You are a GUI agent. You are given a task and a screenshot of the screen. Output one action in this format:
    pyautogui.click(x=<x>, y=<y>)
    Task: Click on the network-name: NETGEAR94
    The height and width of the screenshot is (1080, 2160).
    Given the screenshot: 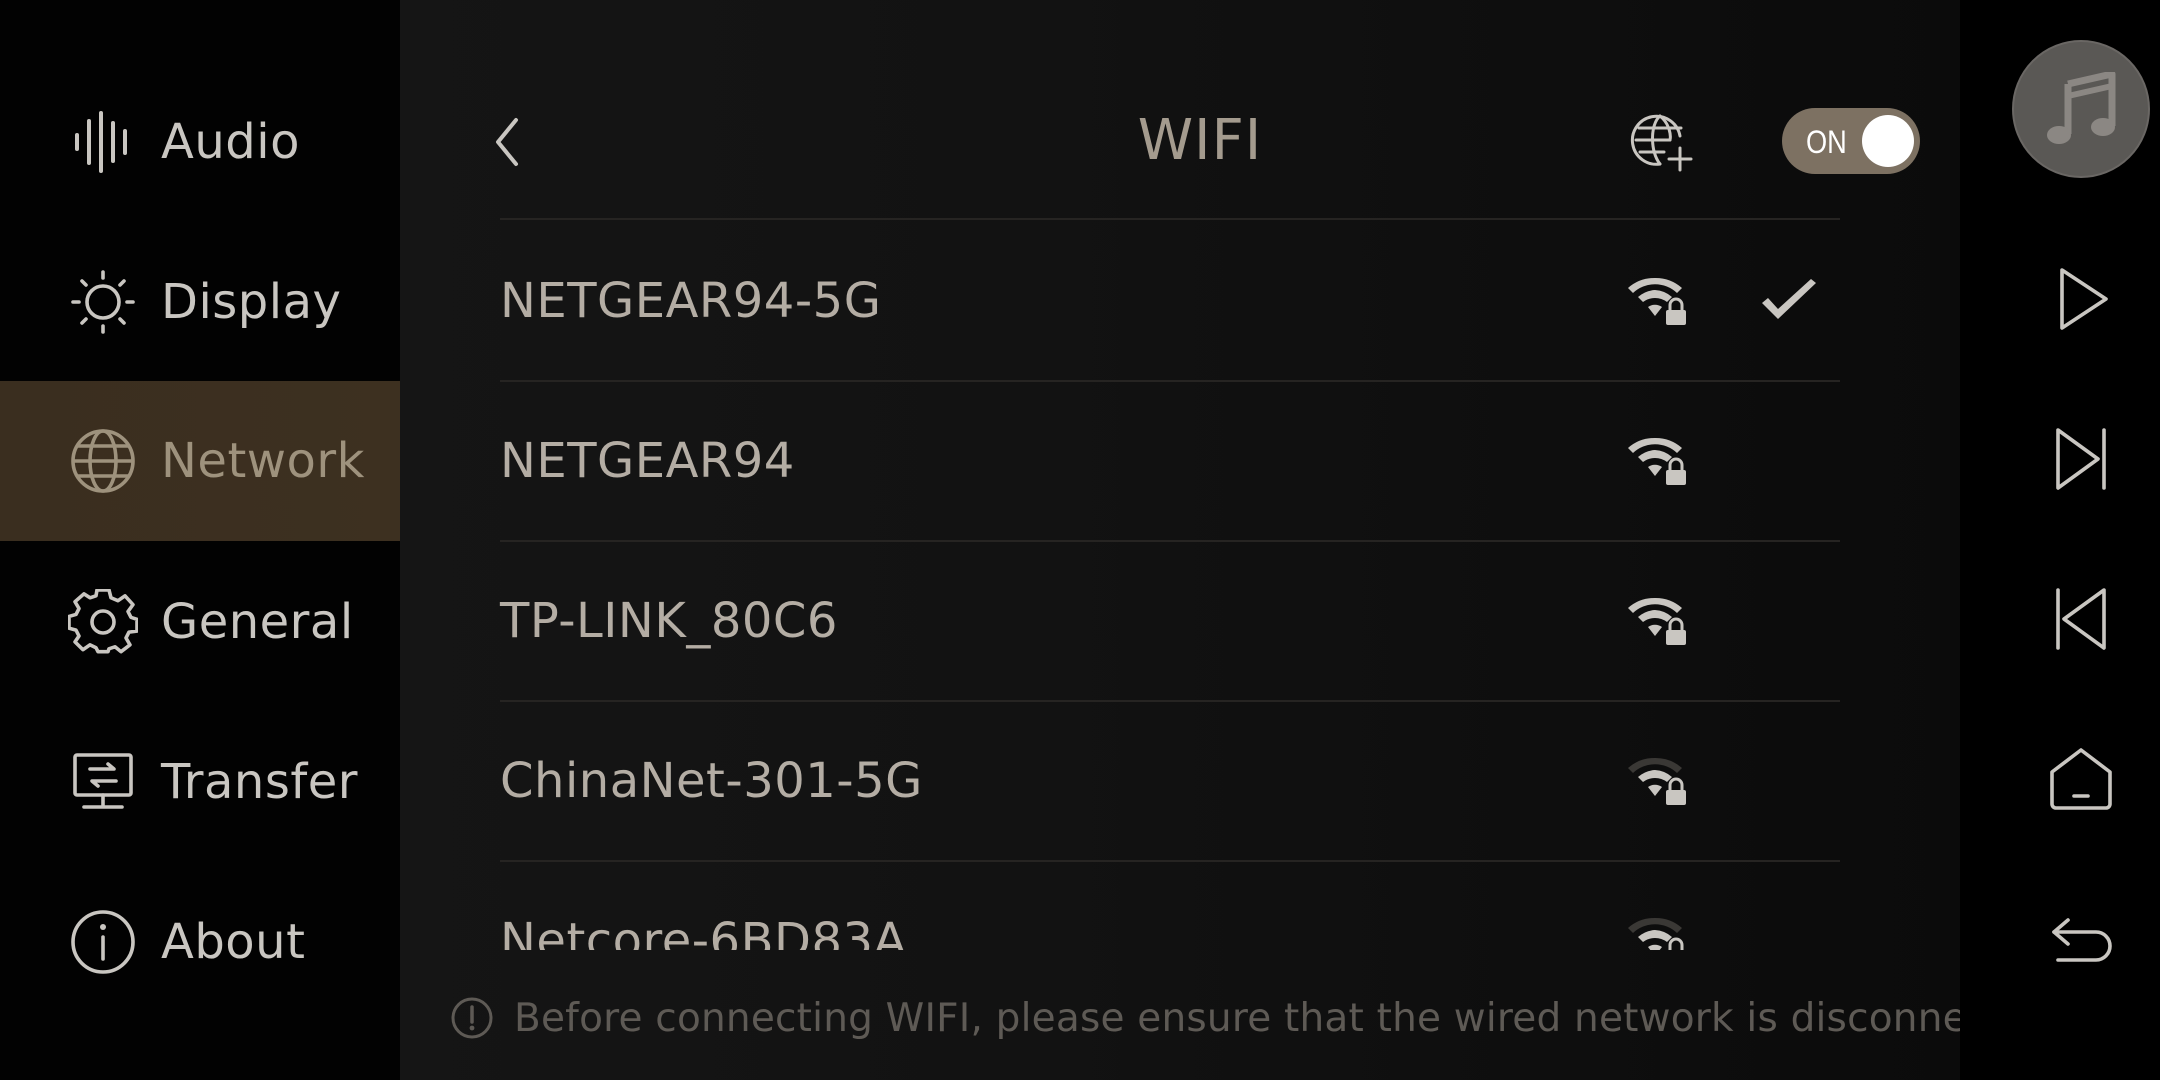 What is the action you would take?
    pyautogui.click(x=647, y=461)
    